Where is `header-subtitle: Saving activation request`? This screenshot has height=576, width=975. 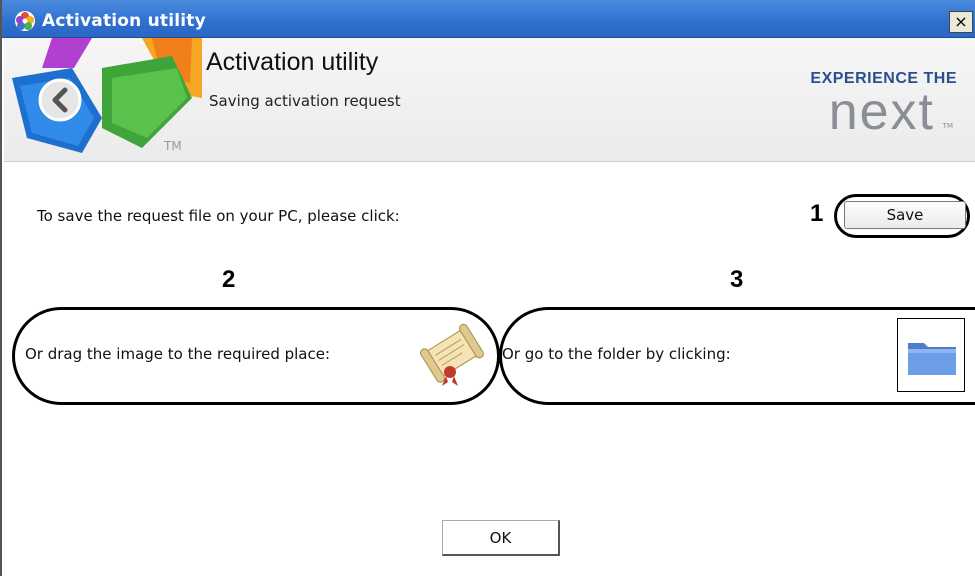 header-subtitle: Saving activation request is located at coordinates (305, 101).